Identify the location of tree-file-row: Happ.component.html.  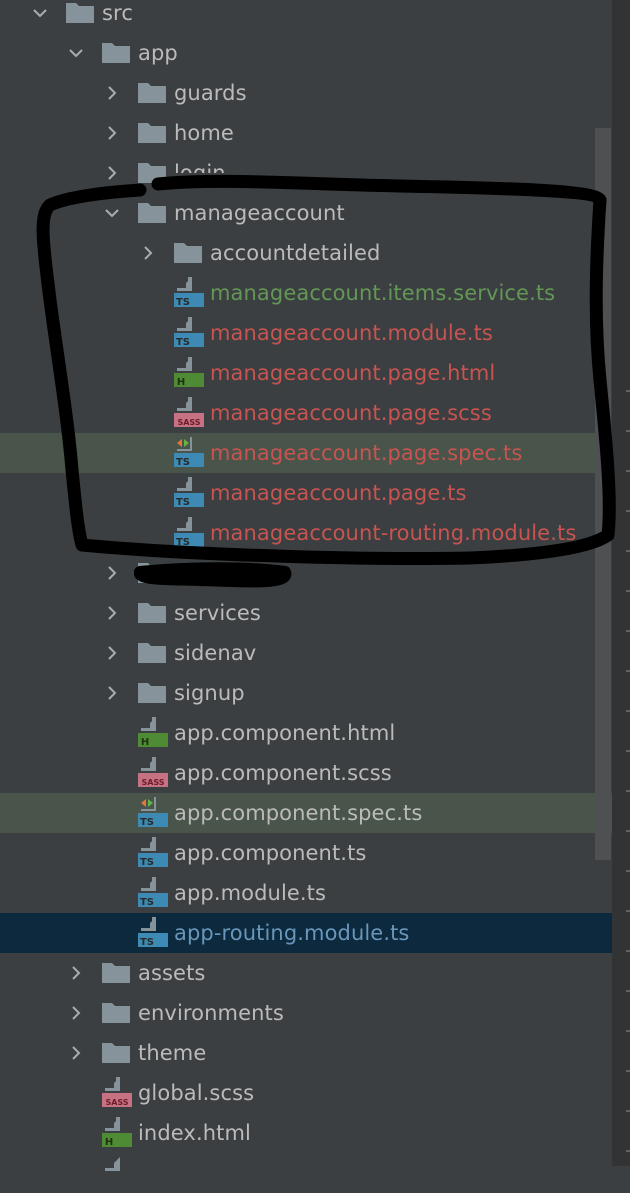
(315, 733).